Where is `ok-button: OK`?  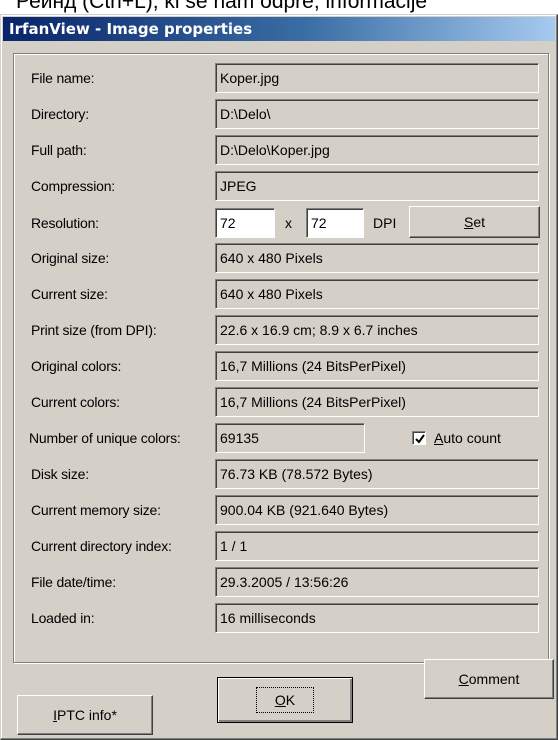 ok-button: OK is located at coordinates (285, 700).